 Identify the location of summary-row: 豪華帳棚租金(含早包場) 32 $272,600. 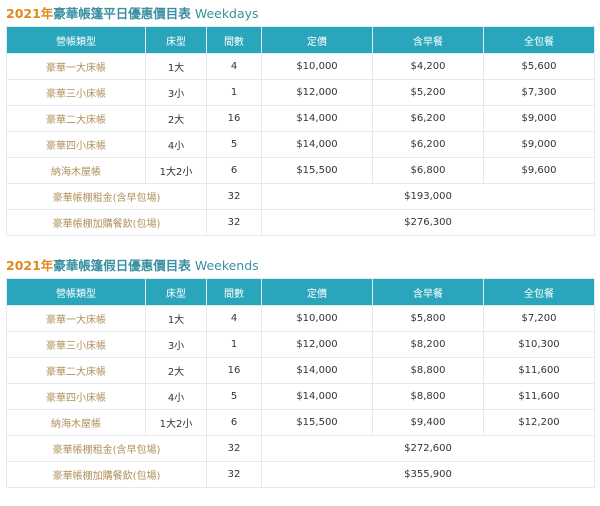
(300, 448).